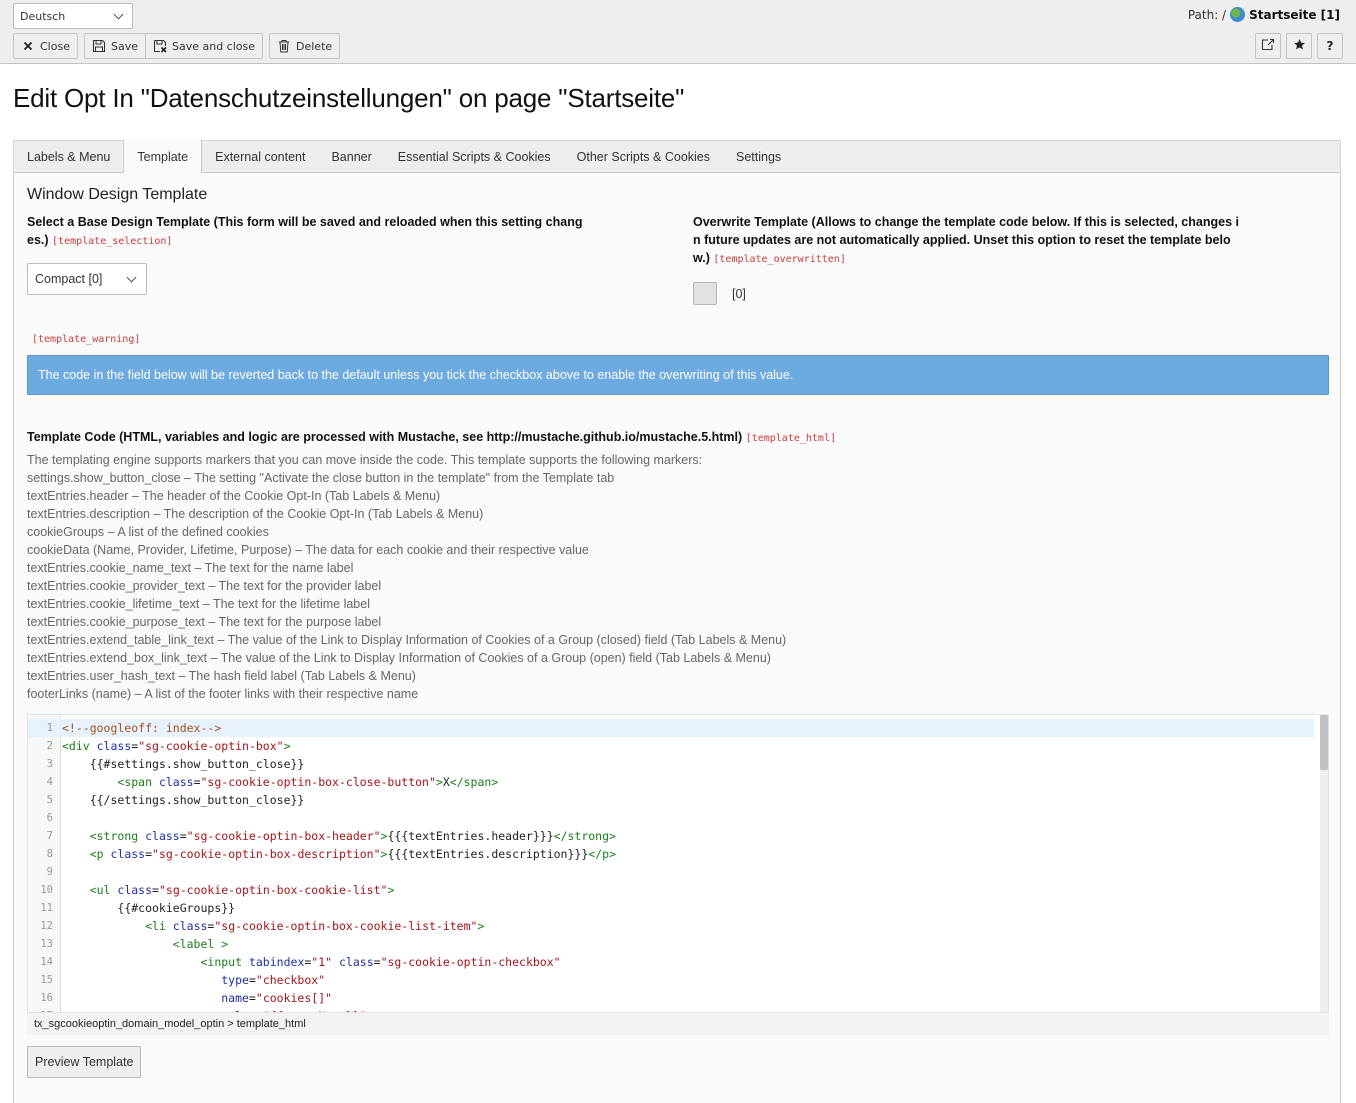 This screenshot has width=1356, height=1103. I want to click on tab-essential-scripts-cookies: Essential Scripts & Cookies, so click(474, 156).